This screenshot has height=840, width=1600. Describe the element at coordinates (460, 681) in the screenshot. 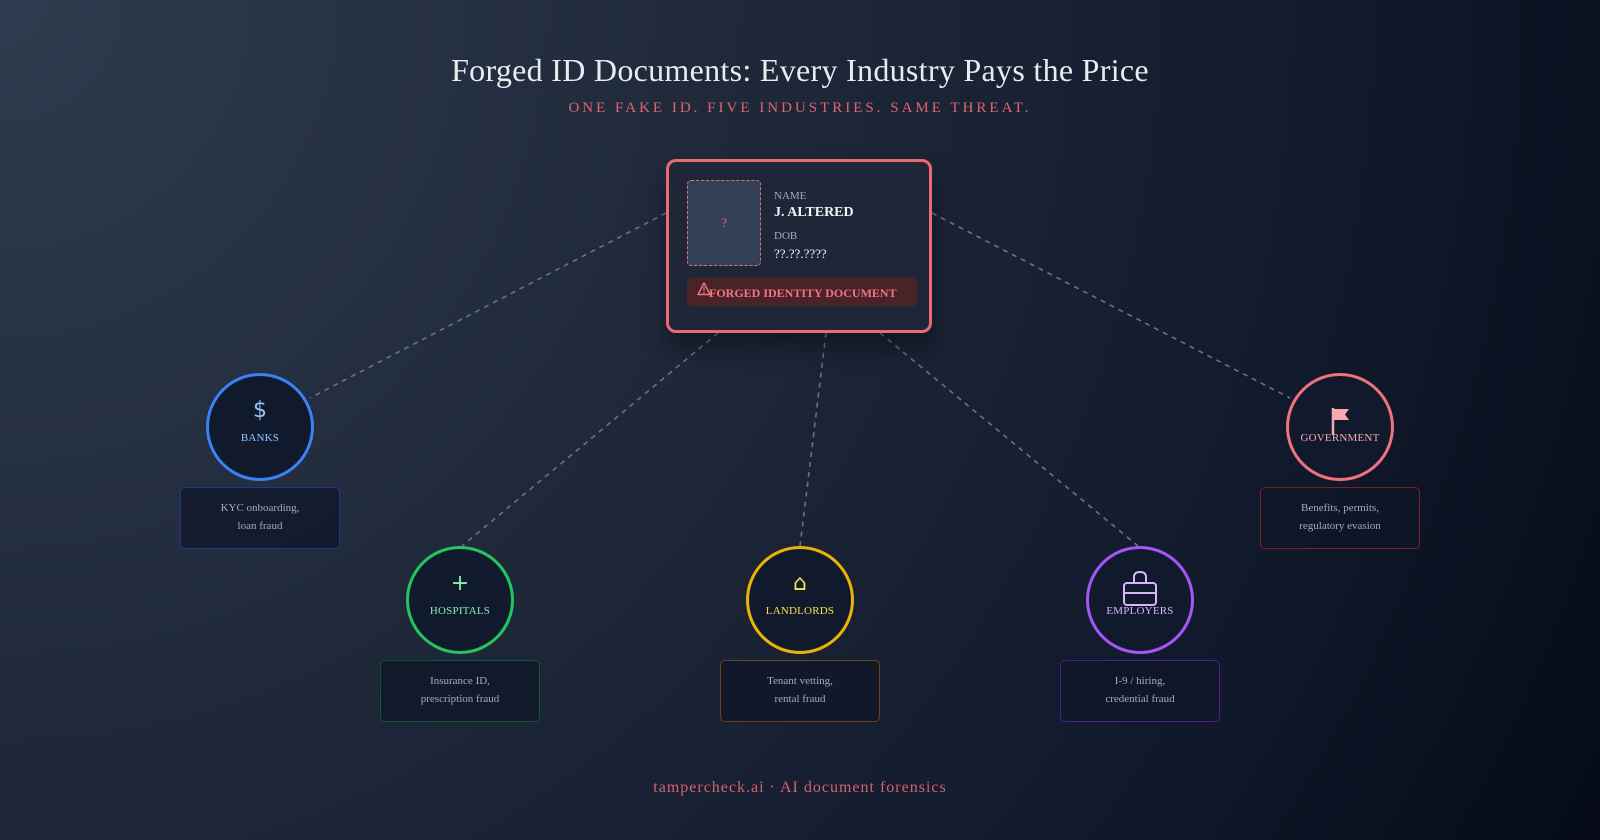

I see `desc-line: Insurance ID,` at that location.